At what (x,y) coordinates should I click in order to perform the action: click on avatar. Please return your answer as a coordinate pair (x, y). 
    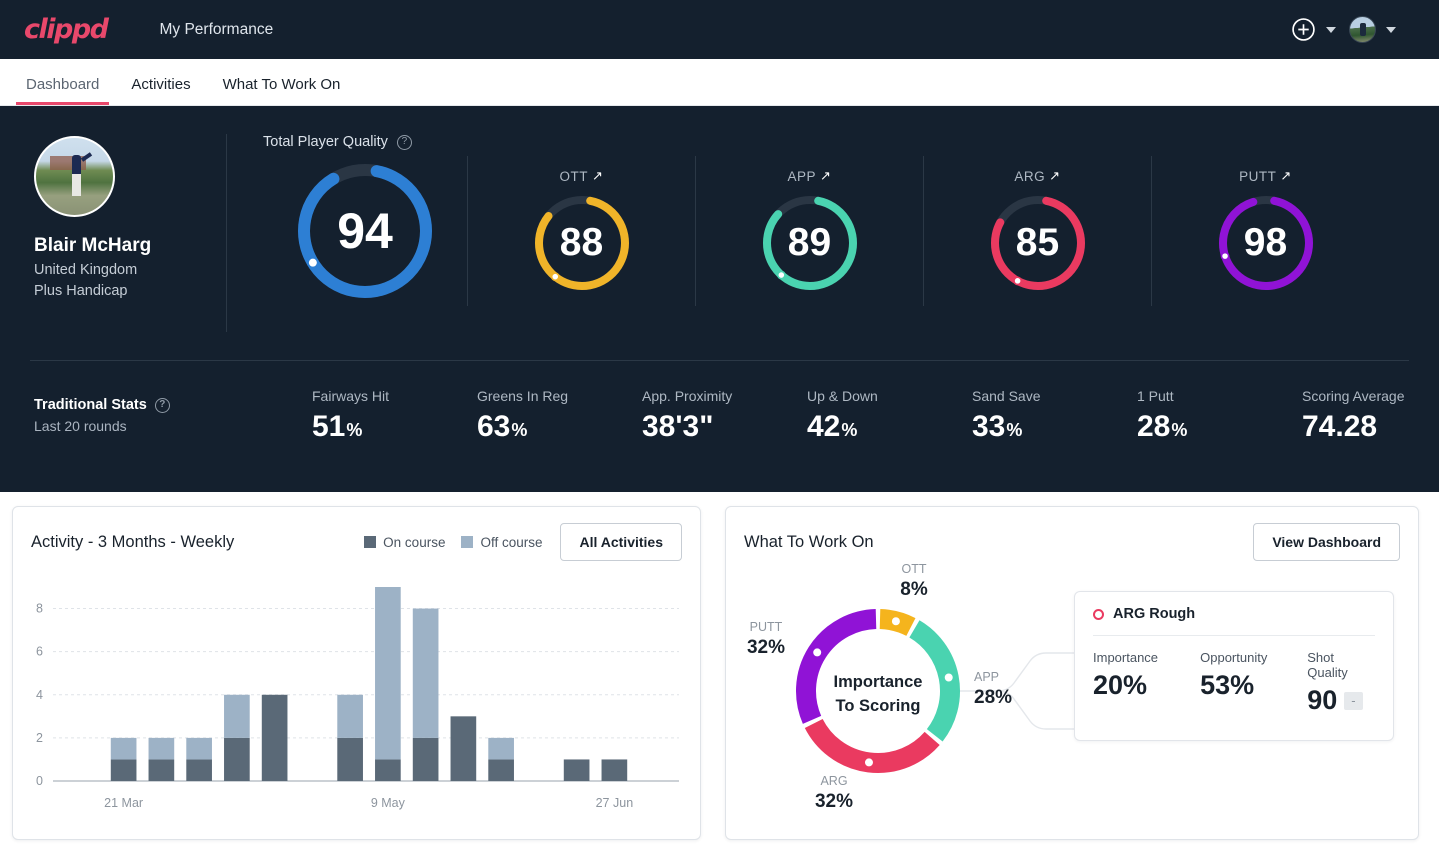
    Looking at the image, I should click on (1362, 29).